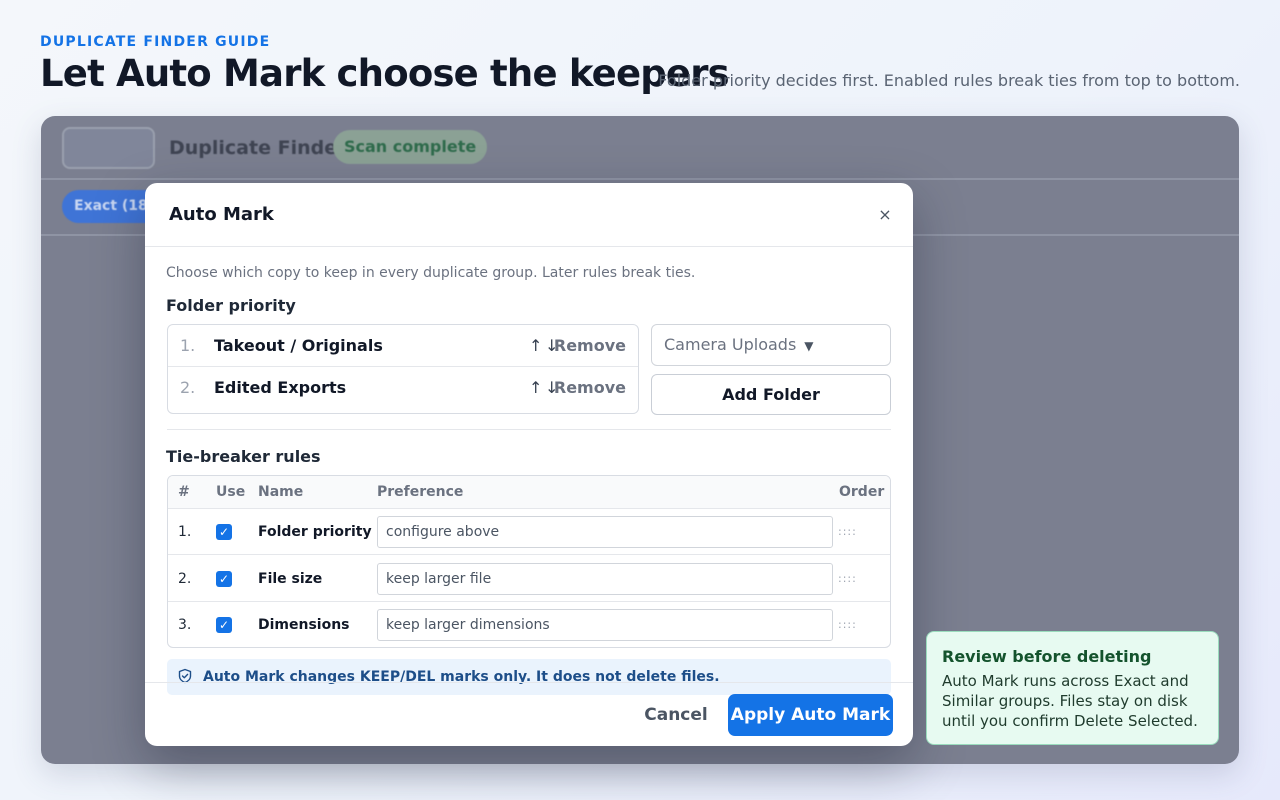 This screenshot has width=1280, height=800. Describe the element at coordinates (188, 345) in the screenshot. I see `folder-order-number: 1.` at that location.